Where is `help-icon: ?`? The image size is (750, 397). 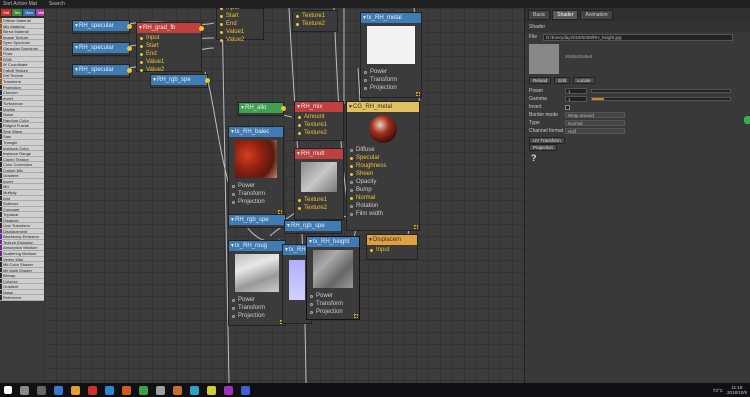 help-icon: ? is located at coordinates (637, 158).